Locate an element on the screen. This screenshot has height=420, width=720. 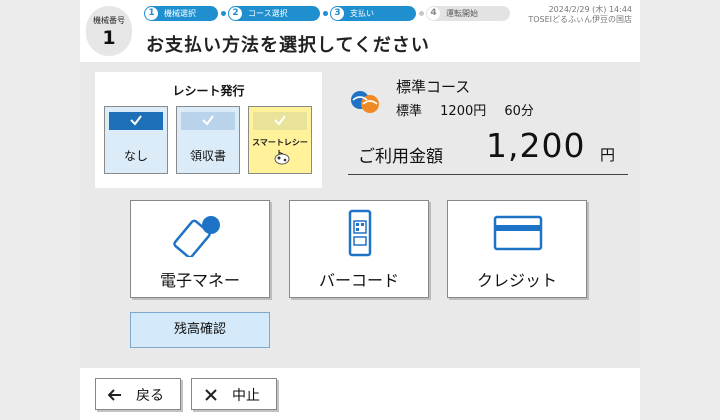
amount-unit: 円 is located at coordinates (608, 155).